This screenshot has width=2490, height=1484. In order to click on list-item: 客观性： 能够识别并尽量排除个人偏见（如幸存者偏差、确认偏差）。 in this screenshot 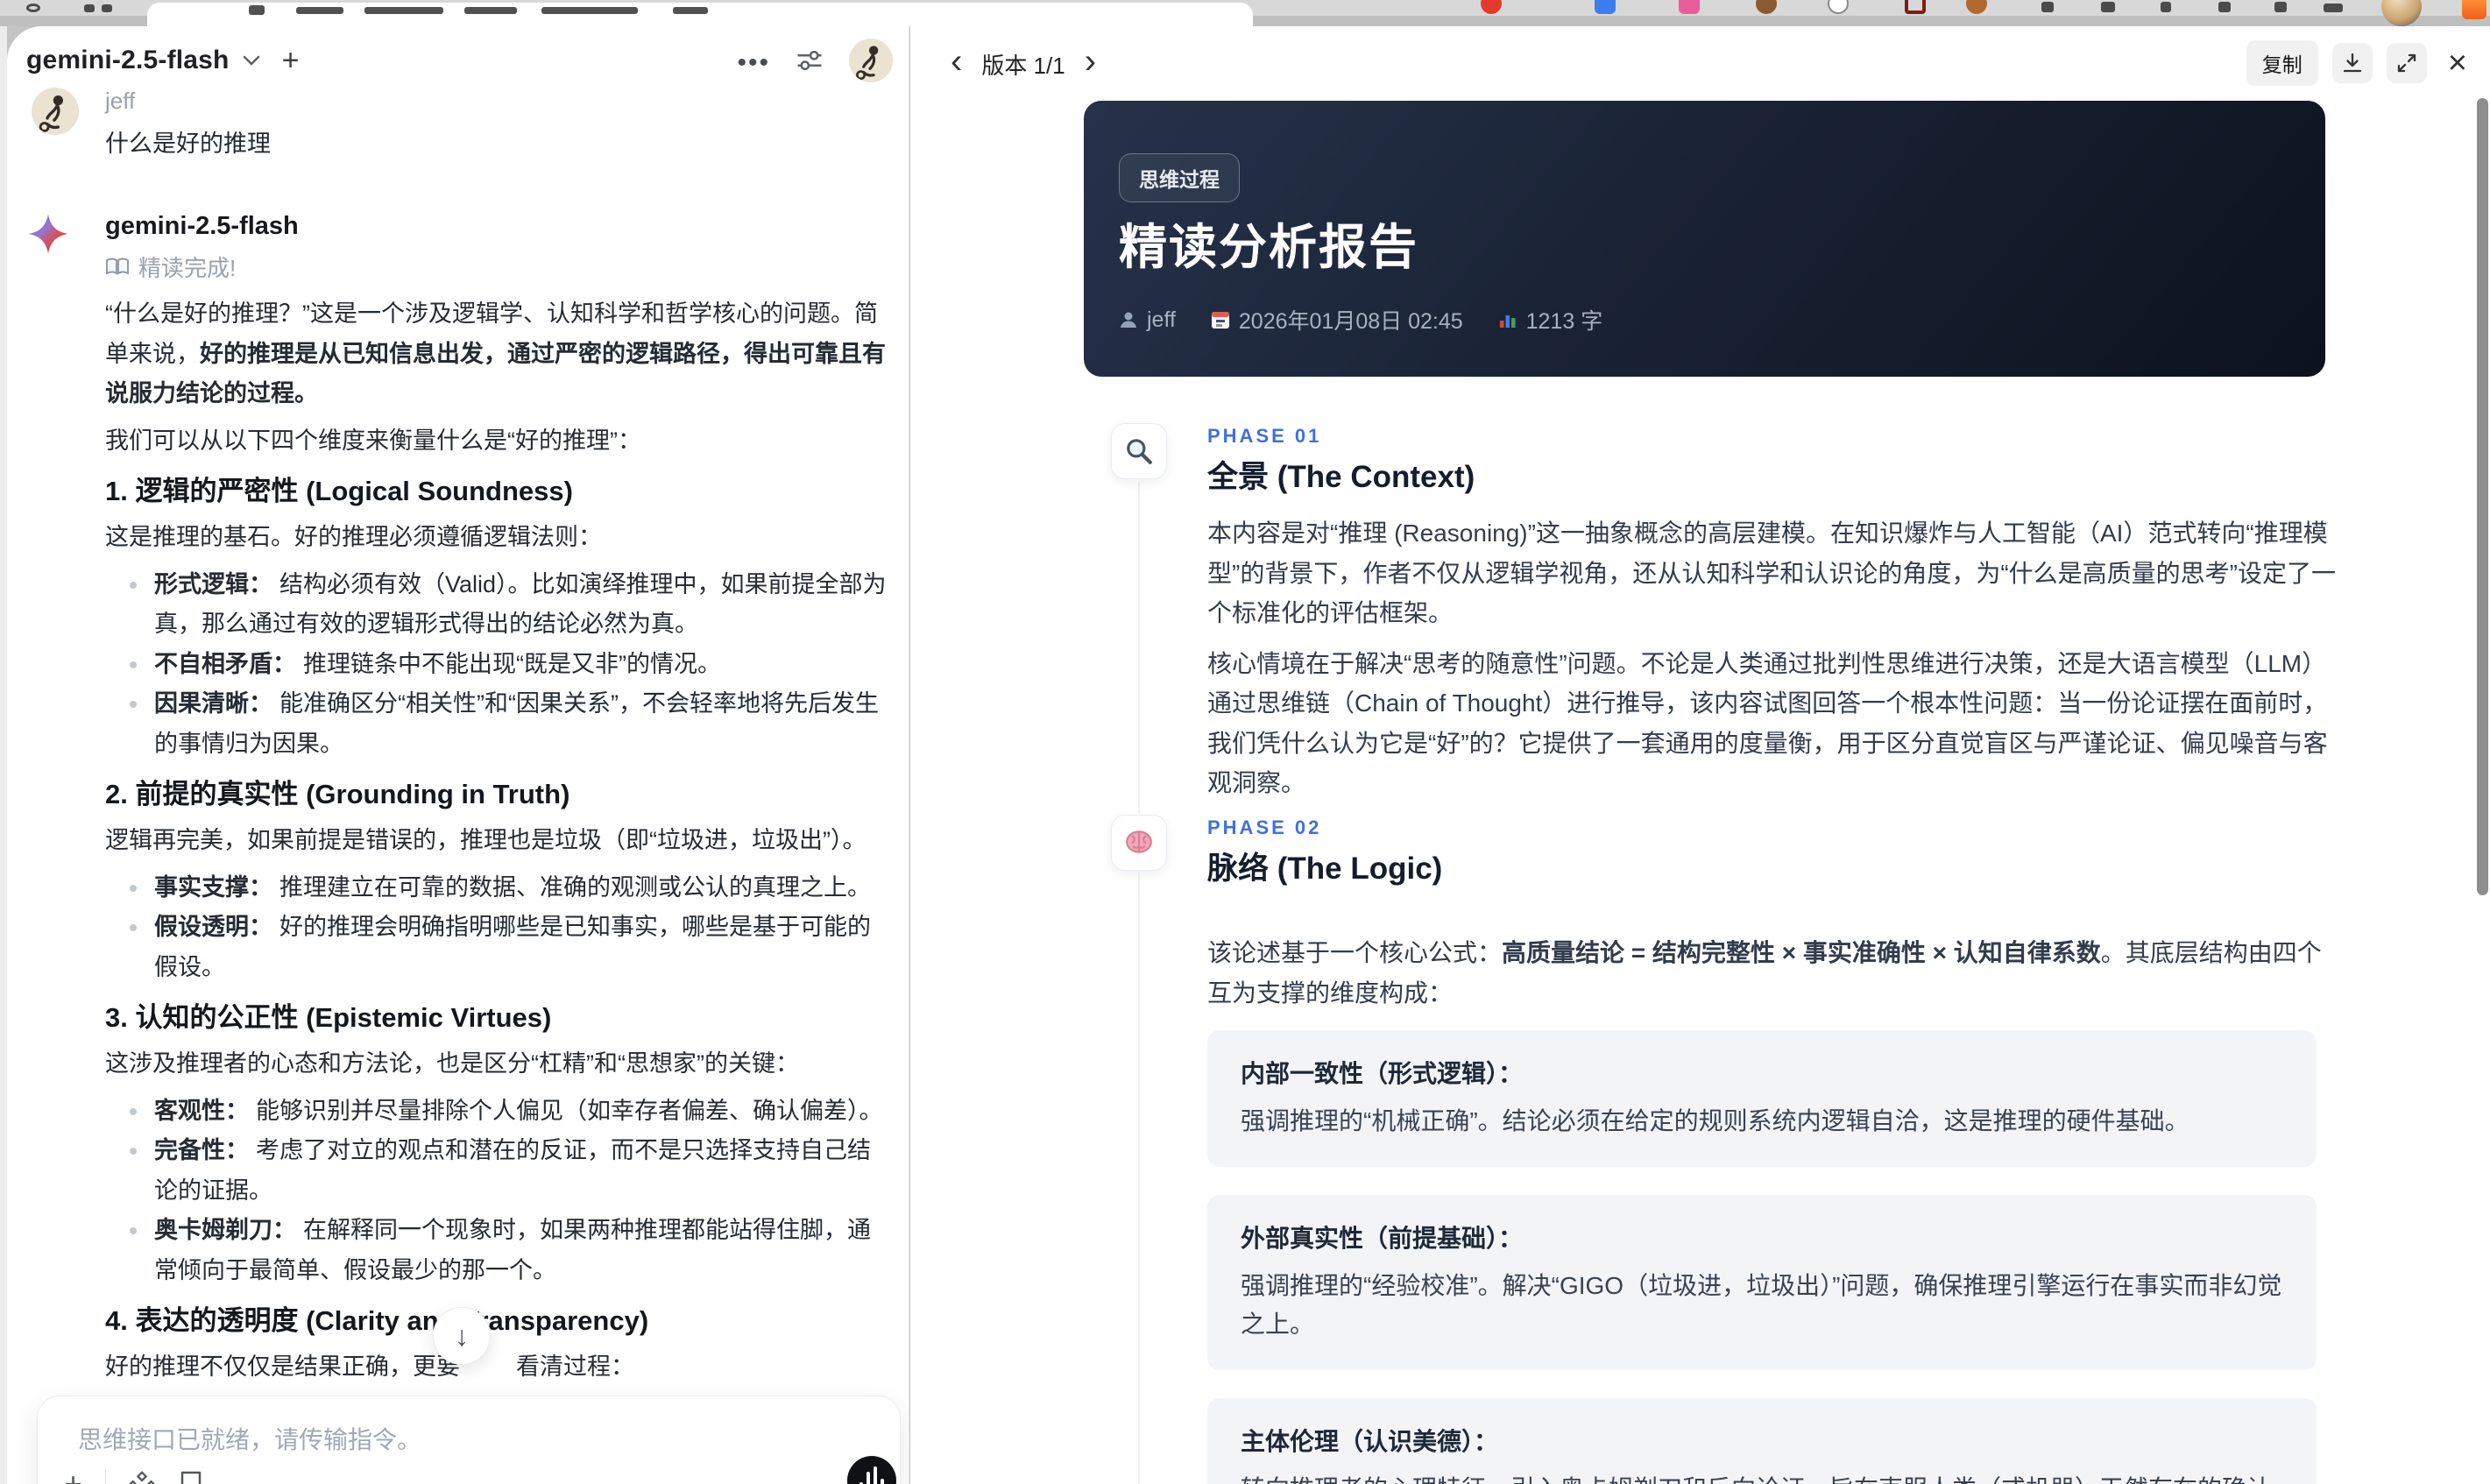, I will do `click(496, 1112)`.